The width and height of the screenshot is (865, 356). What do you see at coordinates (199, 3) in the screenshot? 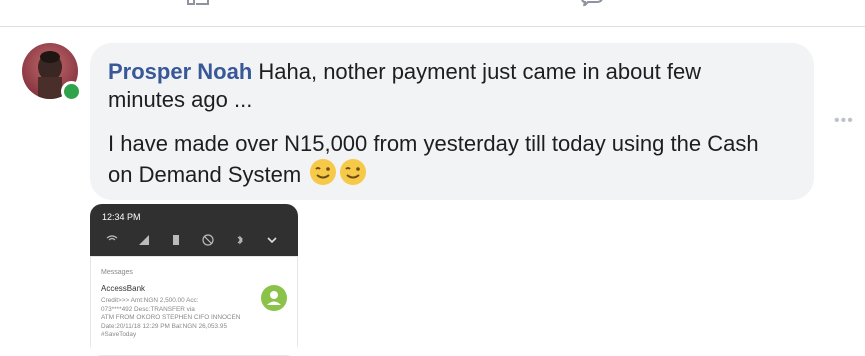
I see `like-icon` at bounding box center [199, 3].